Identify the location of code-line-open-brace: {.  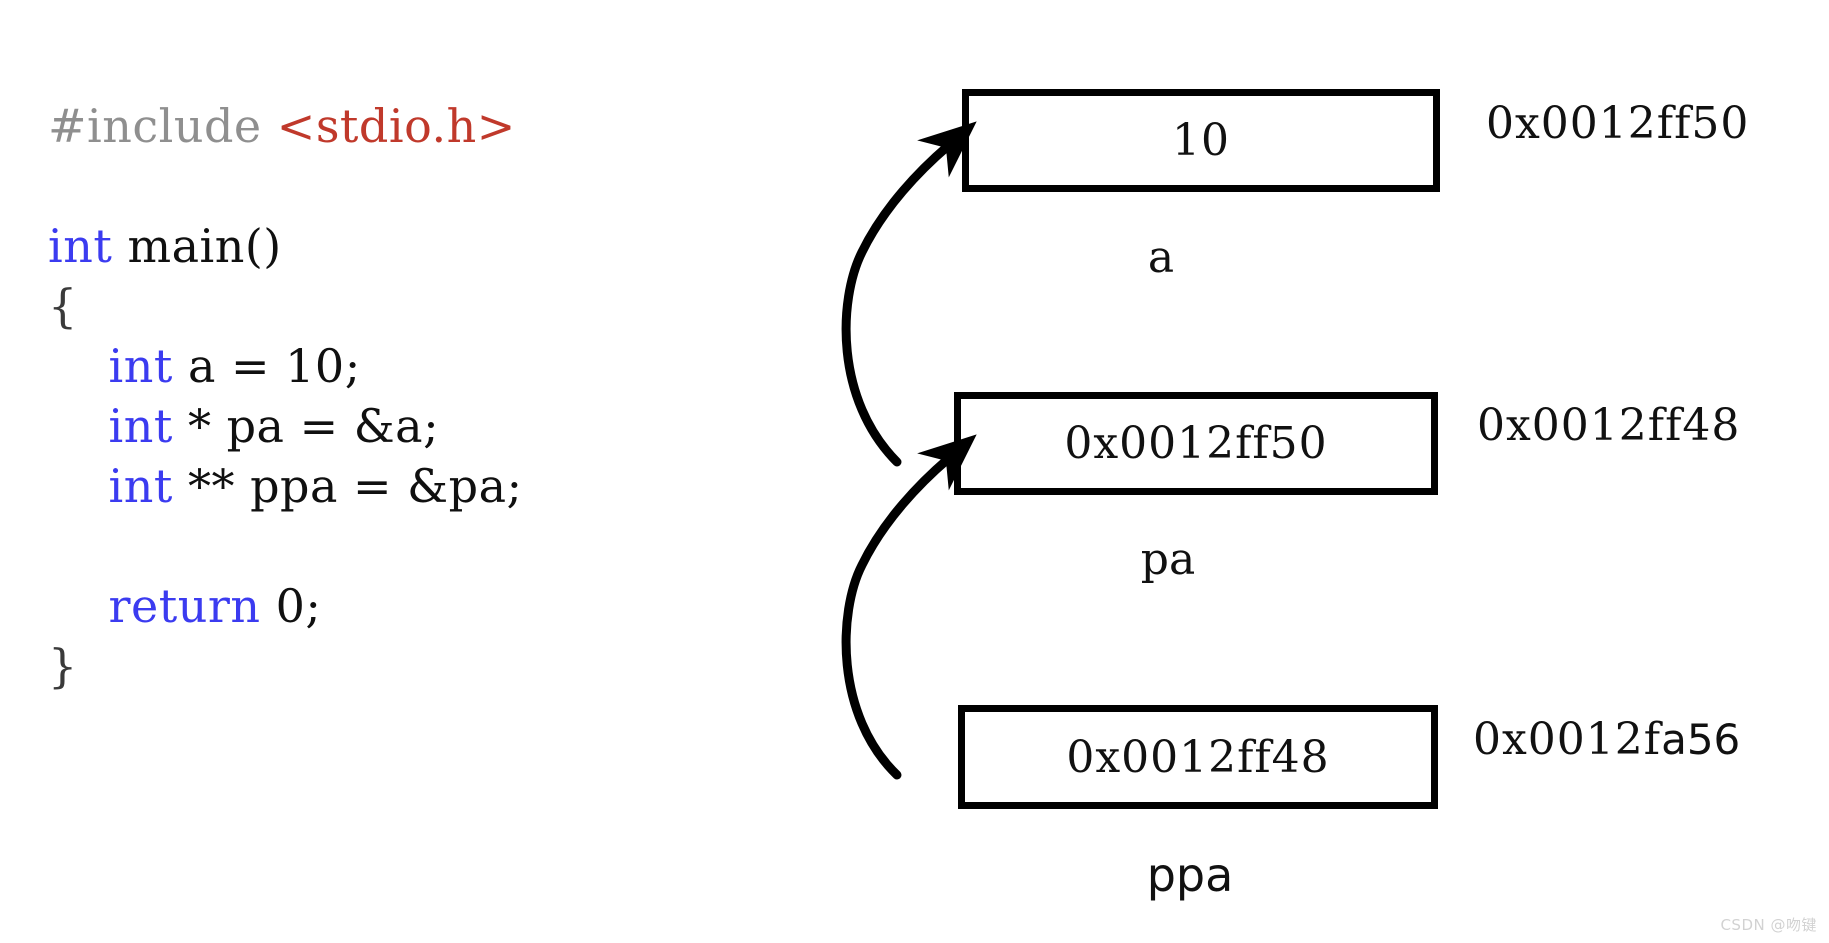
(428, 306).